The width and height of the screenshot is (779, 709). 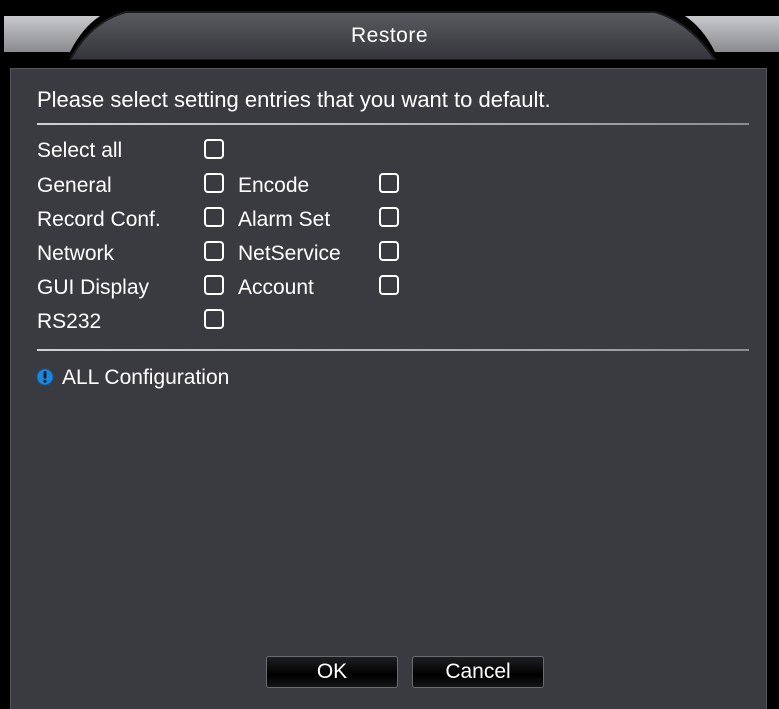 I want to click on title-bar: Restore, so click(x=389, y=30).